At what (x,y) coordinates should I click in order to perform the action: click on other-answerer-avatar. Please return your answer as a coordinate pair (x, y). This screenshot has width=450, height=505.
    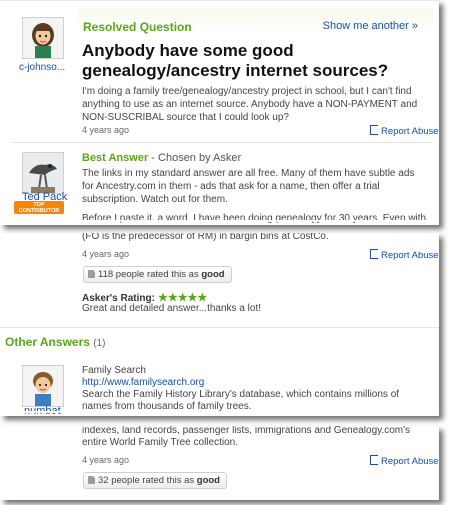
    Looking at the image, I should click on (43, 386).